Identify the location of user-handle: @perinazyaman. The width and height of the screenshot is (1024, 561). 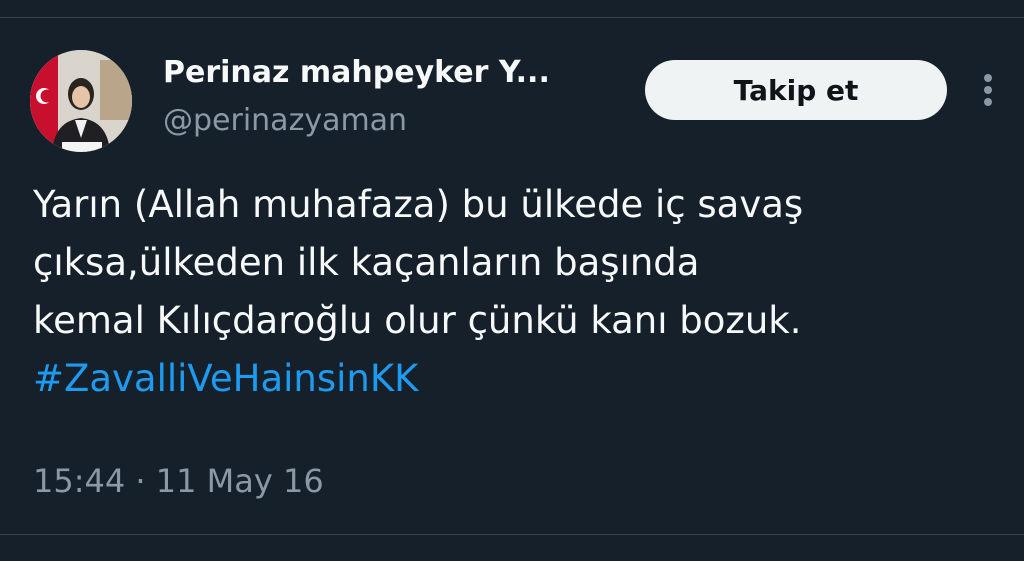
(285, 121).